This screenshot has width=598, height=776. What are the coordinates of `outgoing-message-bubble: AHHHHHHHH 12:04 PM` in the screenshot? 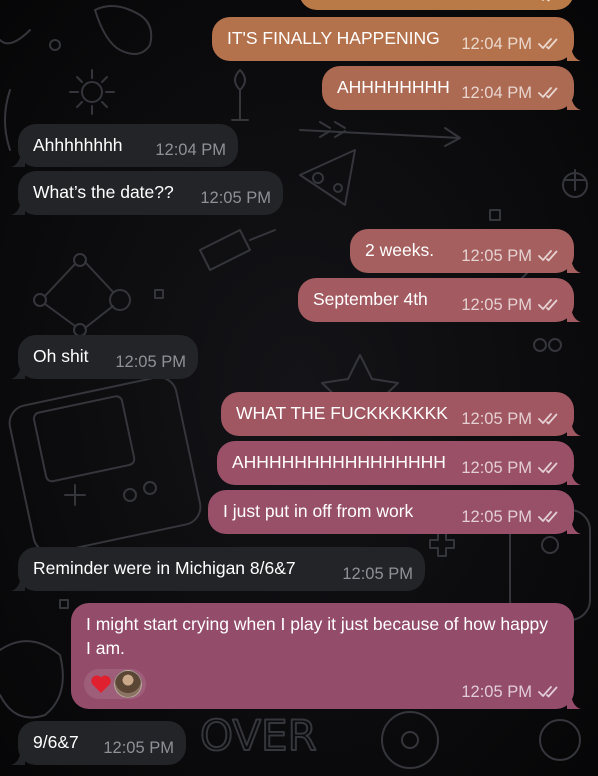 It's located at (451, 88).